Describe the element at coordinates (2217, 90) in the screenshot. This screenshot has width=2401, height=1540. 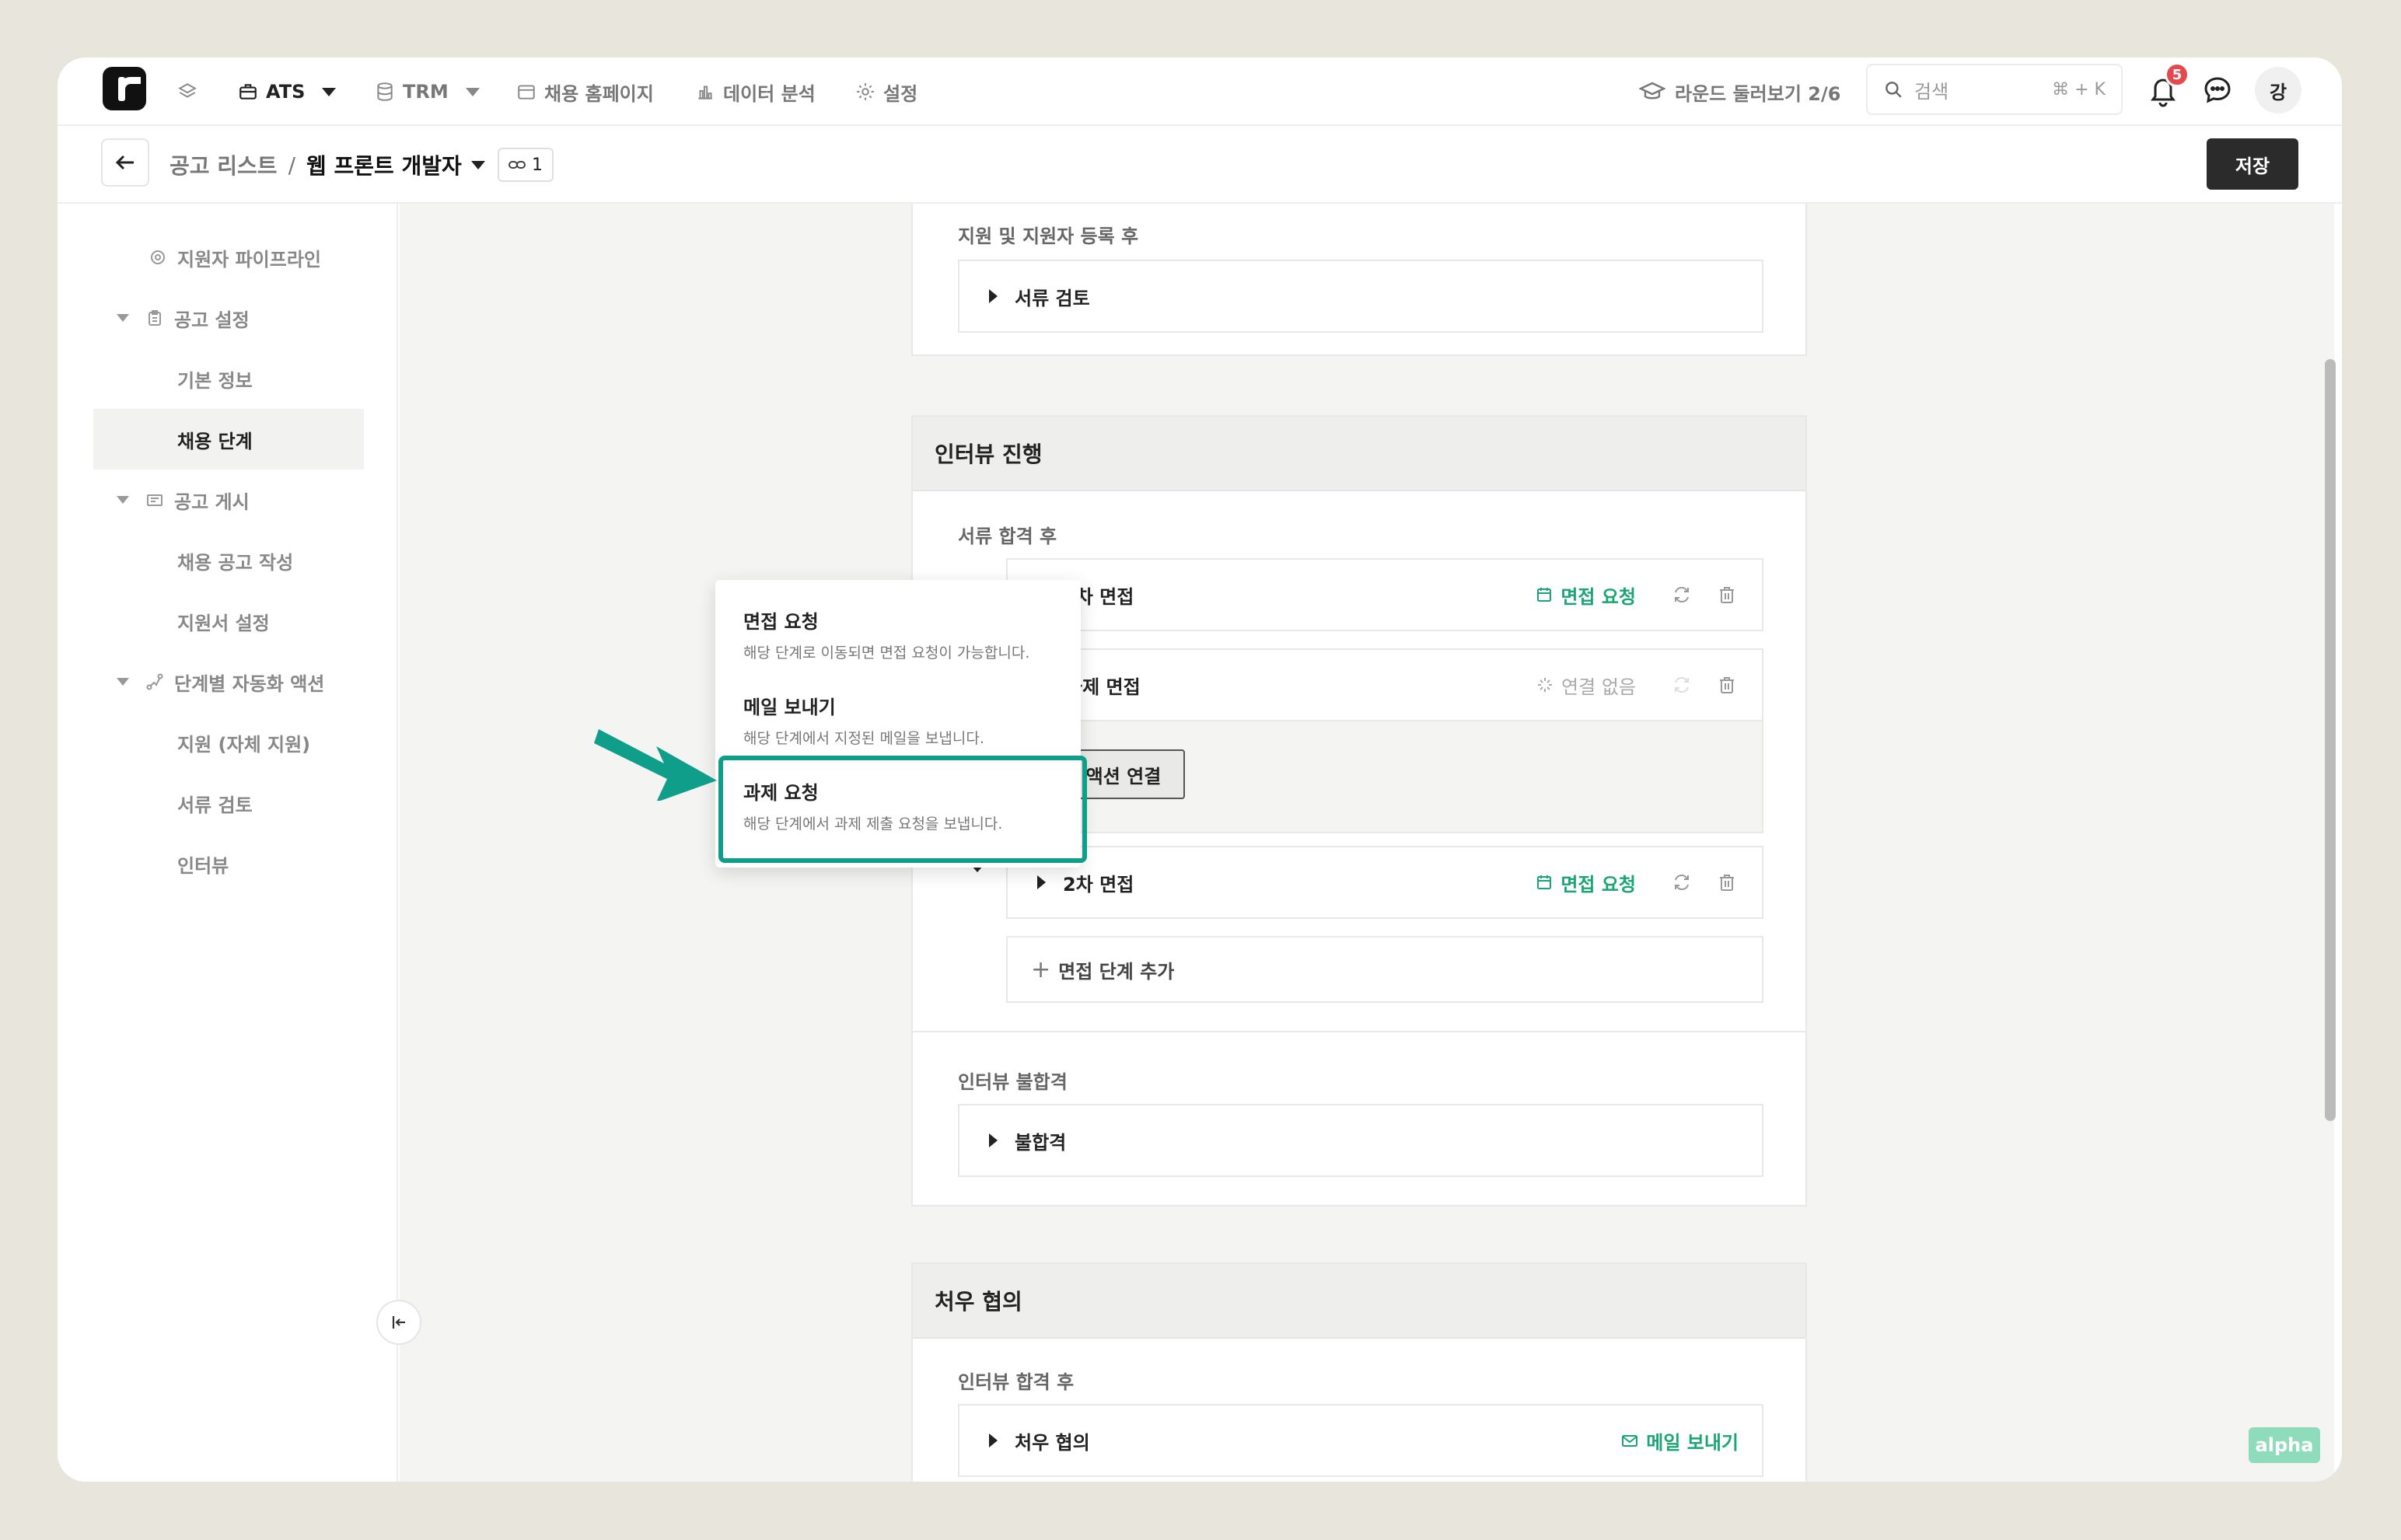
I see `chat-icon` at that location.